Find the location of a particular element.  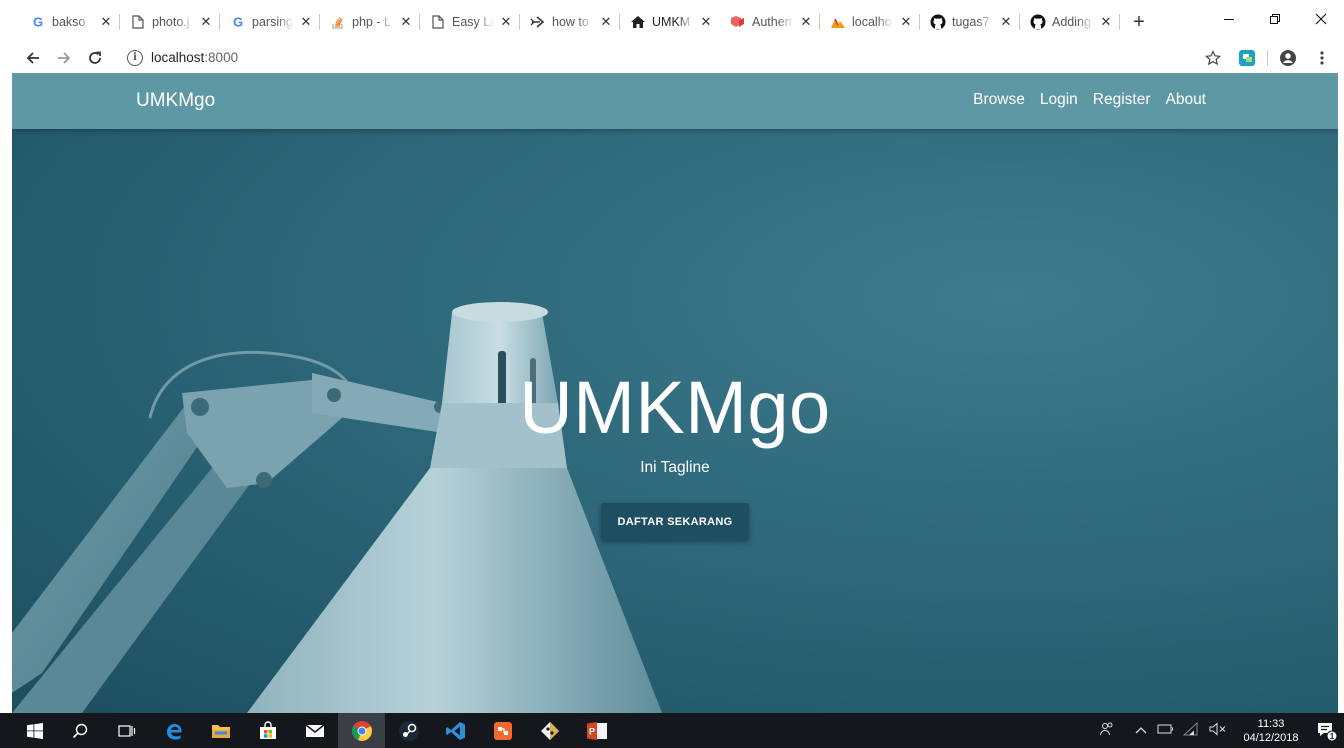

taskbar-store is located at coordinates (267, 730).